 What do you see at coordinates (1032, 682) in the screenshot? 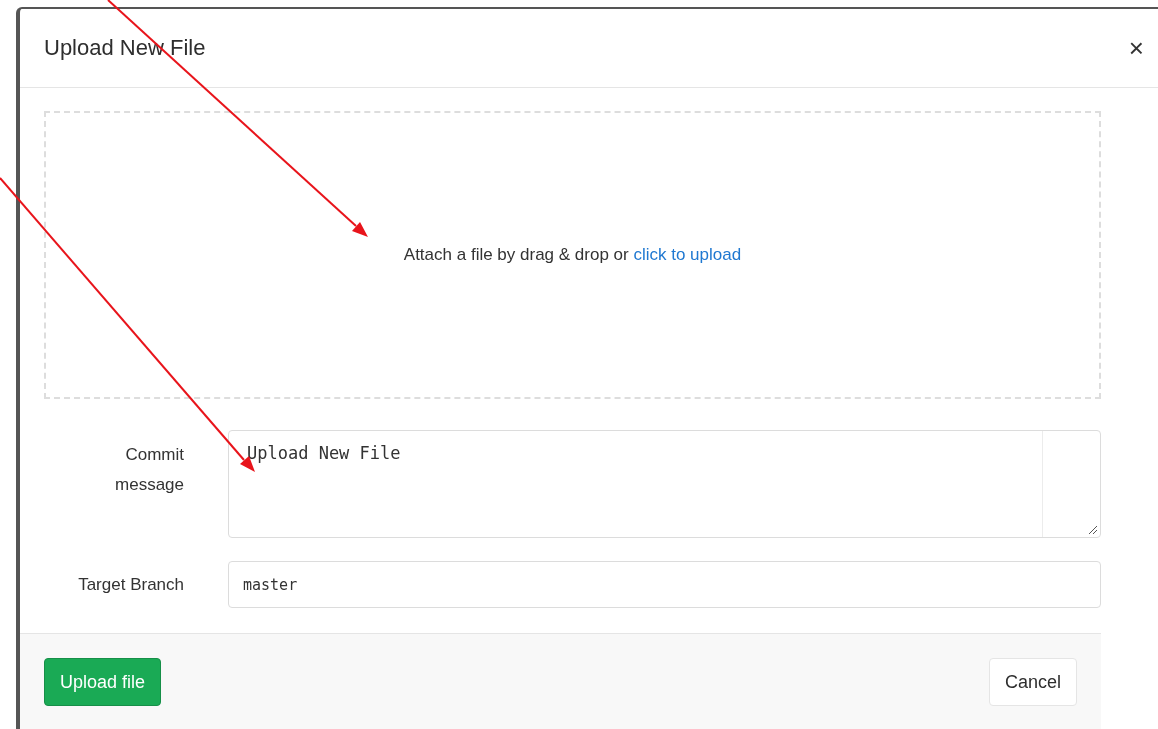
I see `cancel-button: Cancel` at bounding box center [1032, 682].